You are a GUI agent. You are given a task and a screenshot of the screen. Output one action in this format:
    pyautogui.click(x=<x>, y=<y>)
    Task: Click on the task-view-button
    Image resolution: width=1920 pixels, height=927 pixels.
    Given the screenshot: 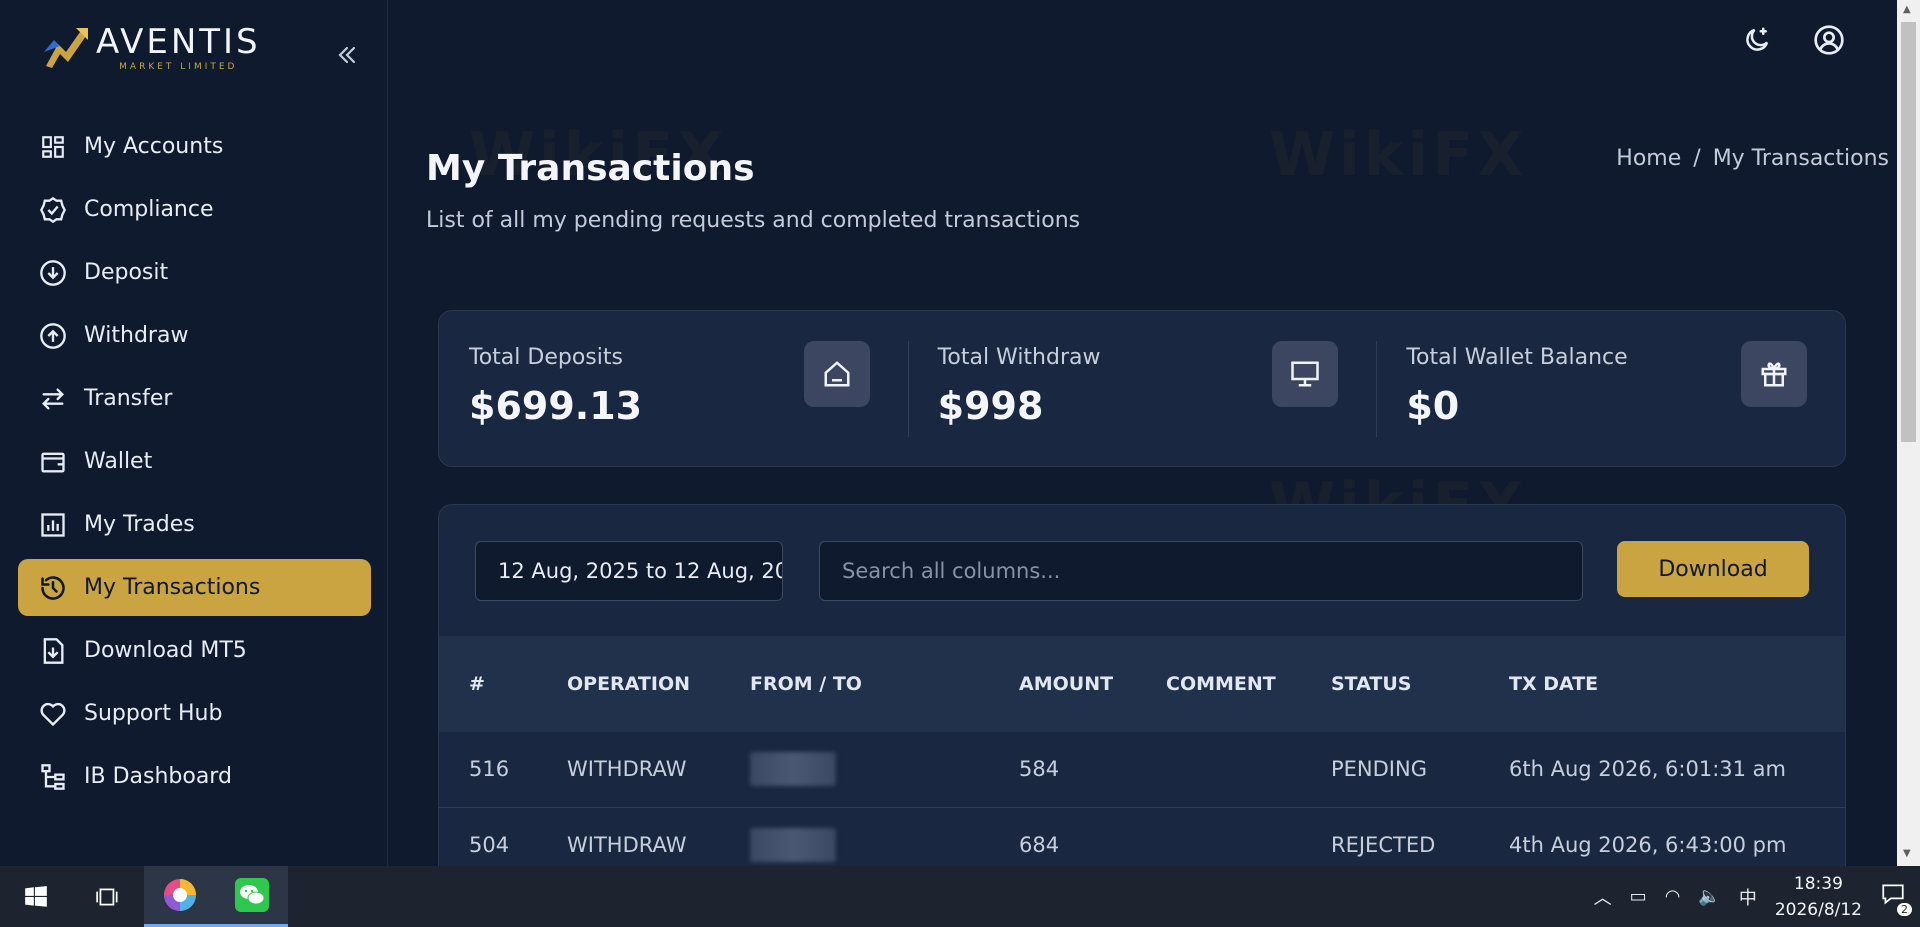 What is the action you would take?
    pyautogui.click(x=108, y=896)
    